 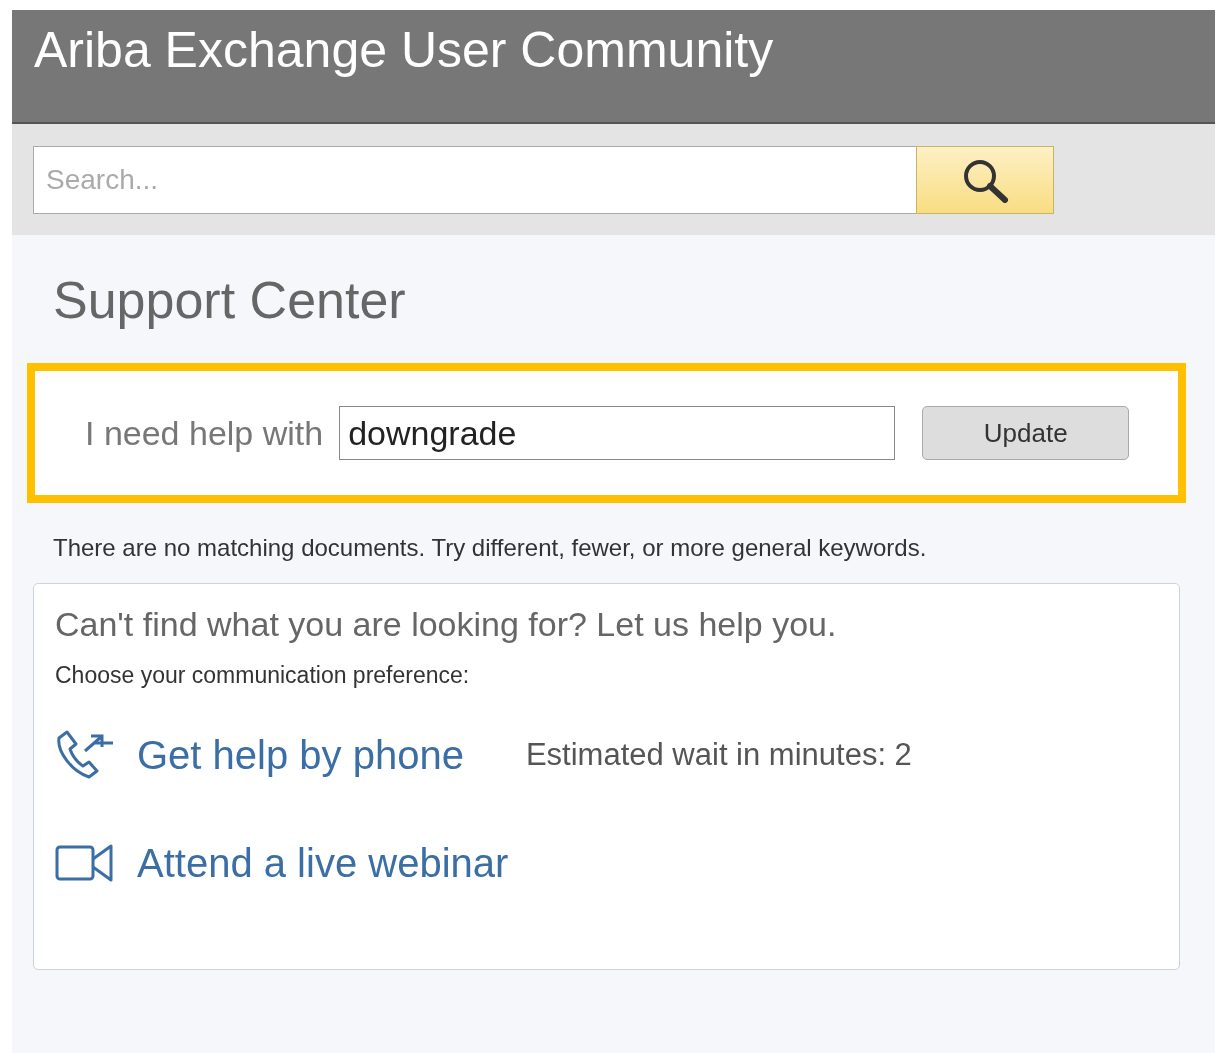 What do you see at coordinates (85, 863) in the screenshot?
I see `video-camera-icon` at bounding box center [85, 863].